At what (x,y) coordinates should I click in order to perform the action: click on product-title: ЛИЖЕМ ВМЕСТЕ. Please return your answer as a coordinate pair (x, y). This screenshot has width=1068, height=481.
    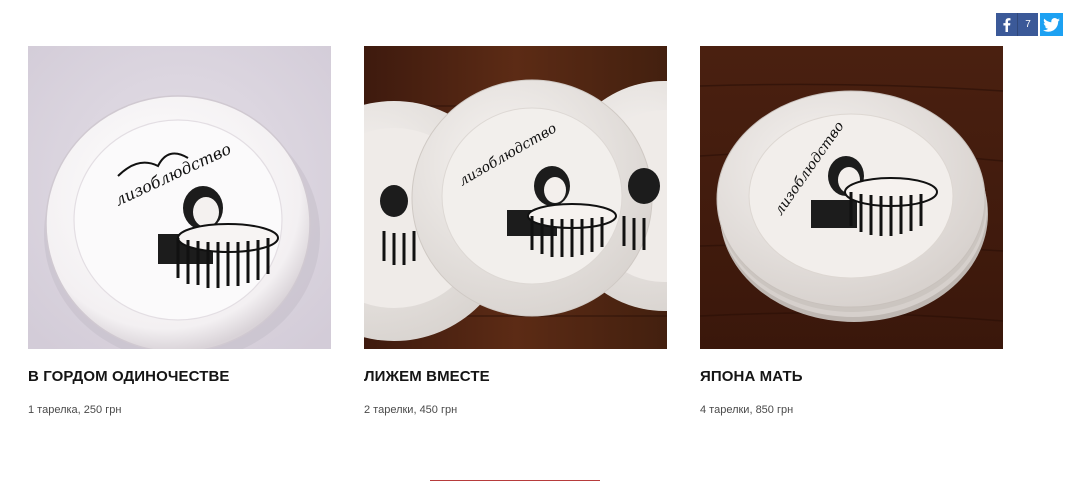
    Looking at the image, I should click on (515, 377).